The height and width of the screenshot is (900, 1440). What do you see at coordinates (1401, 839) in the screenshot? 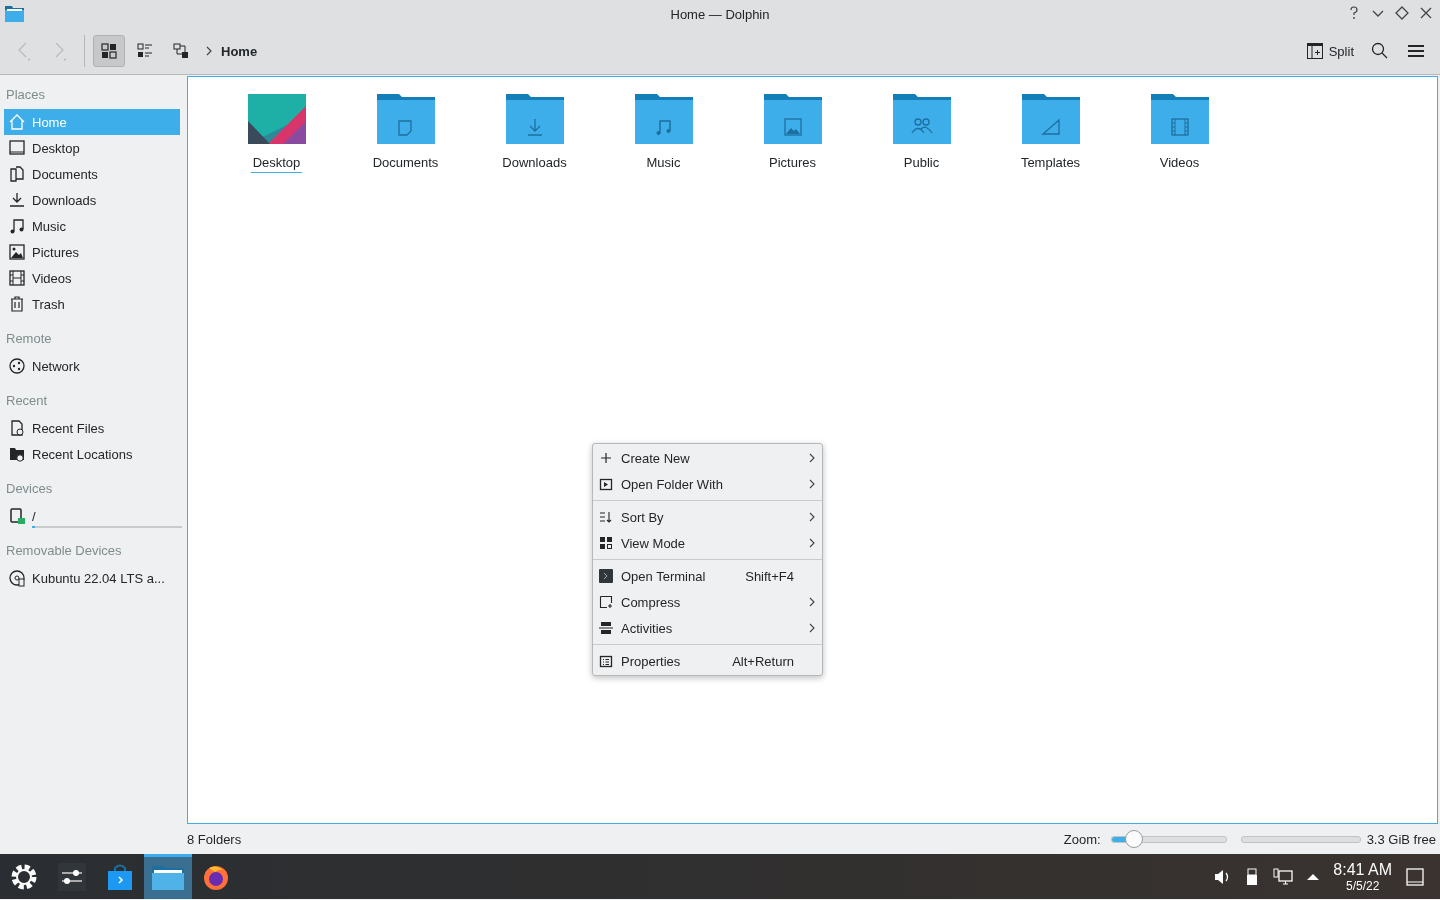
I see `free-space-label: 3.3 GiB free` at bounding box center [1401, 839].